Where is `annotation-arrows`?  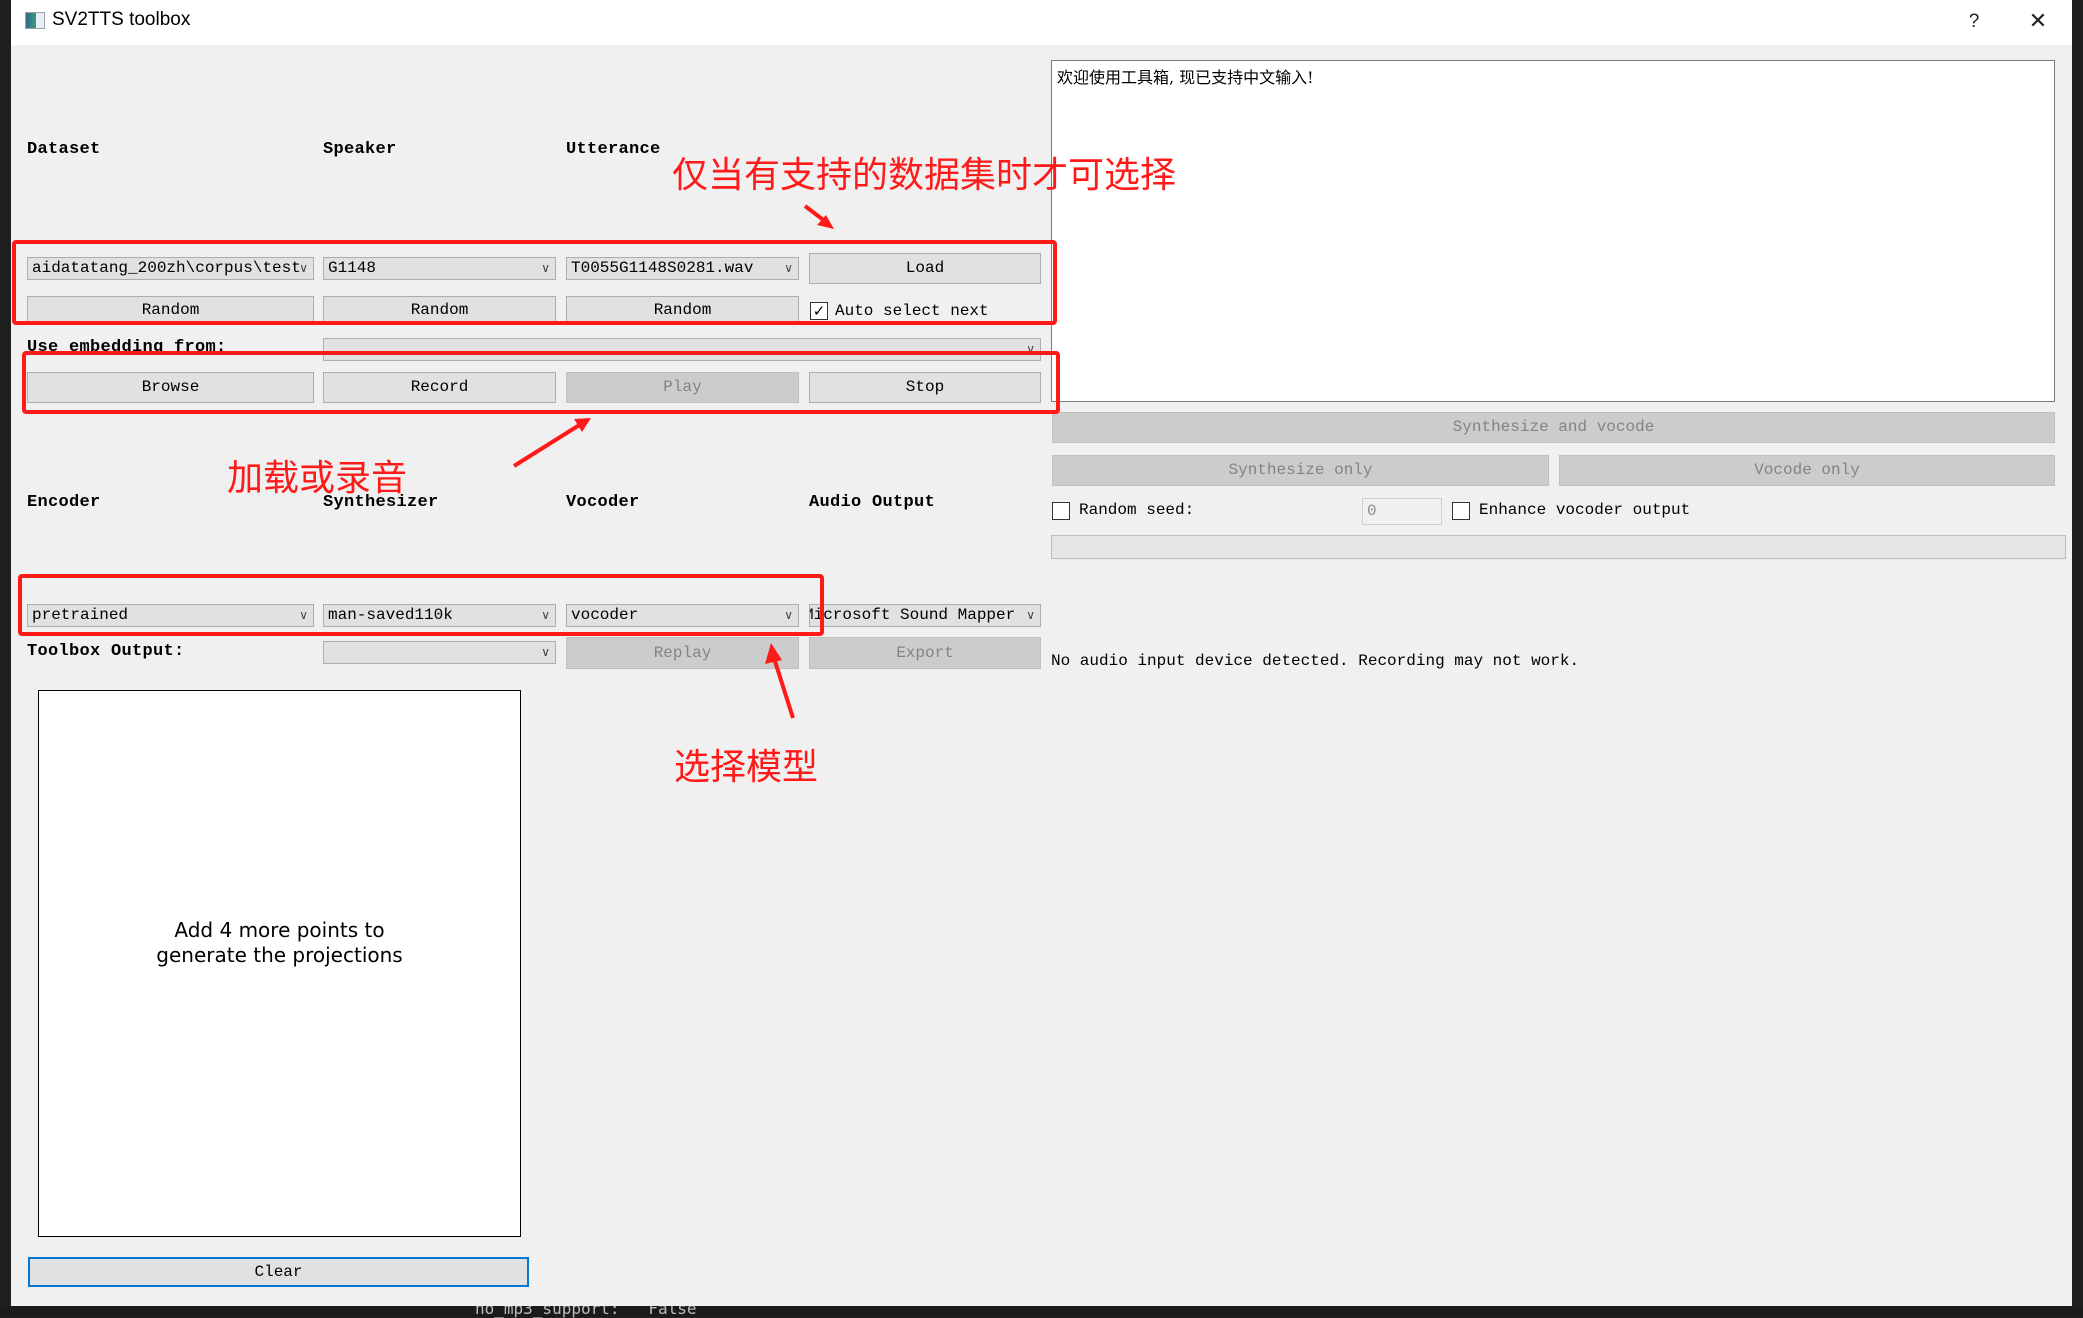
annotation-arrows is located at coordinates (673, 461).